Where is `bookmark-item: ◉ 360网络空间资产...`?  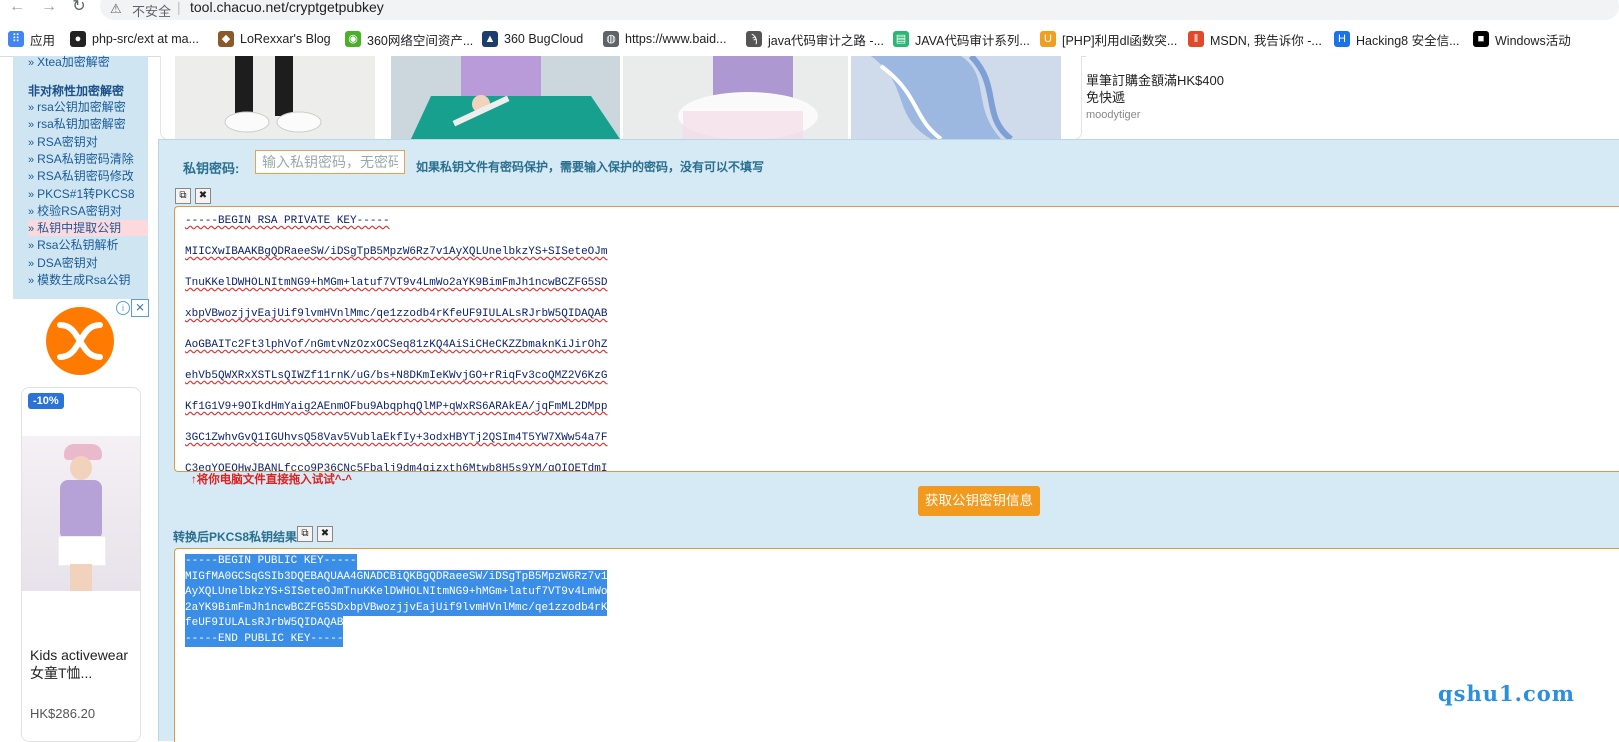
bookmark-item: ◉ 360网络空间资产... is located at coordinates (409, 39).